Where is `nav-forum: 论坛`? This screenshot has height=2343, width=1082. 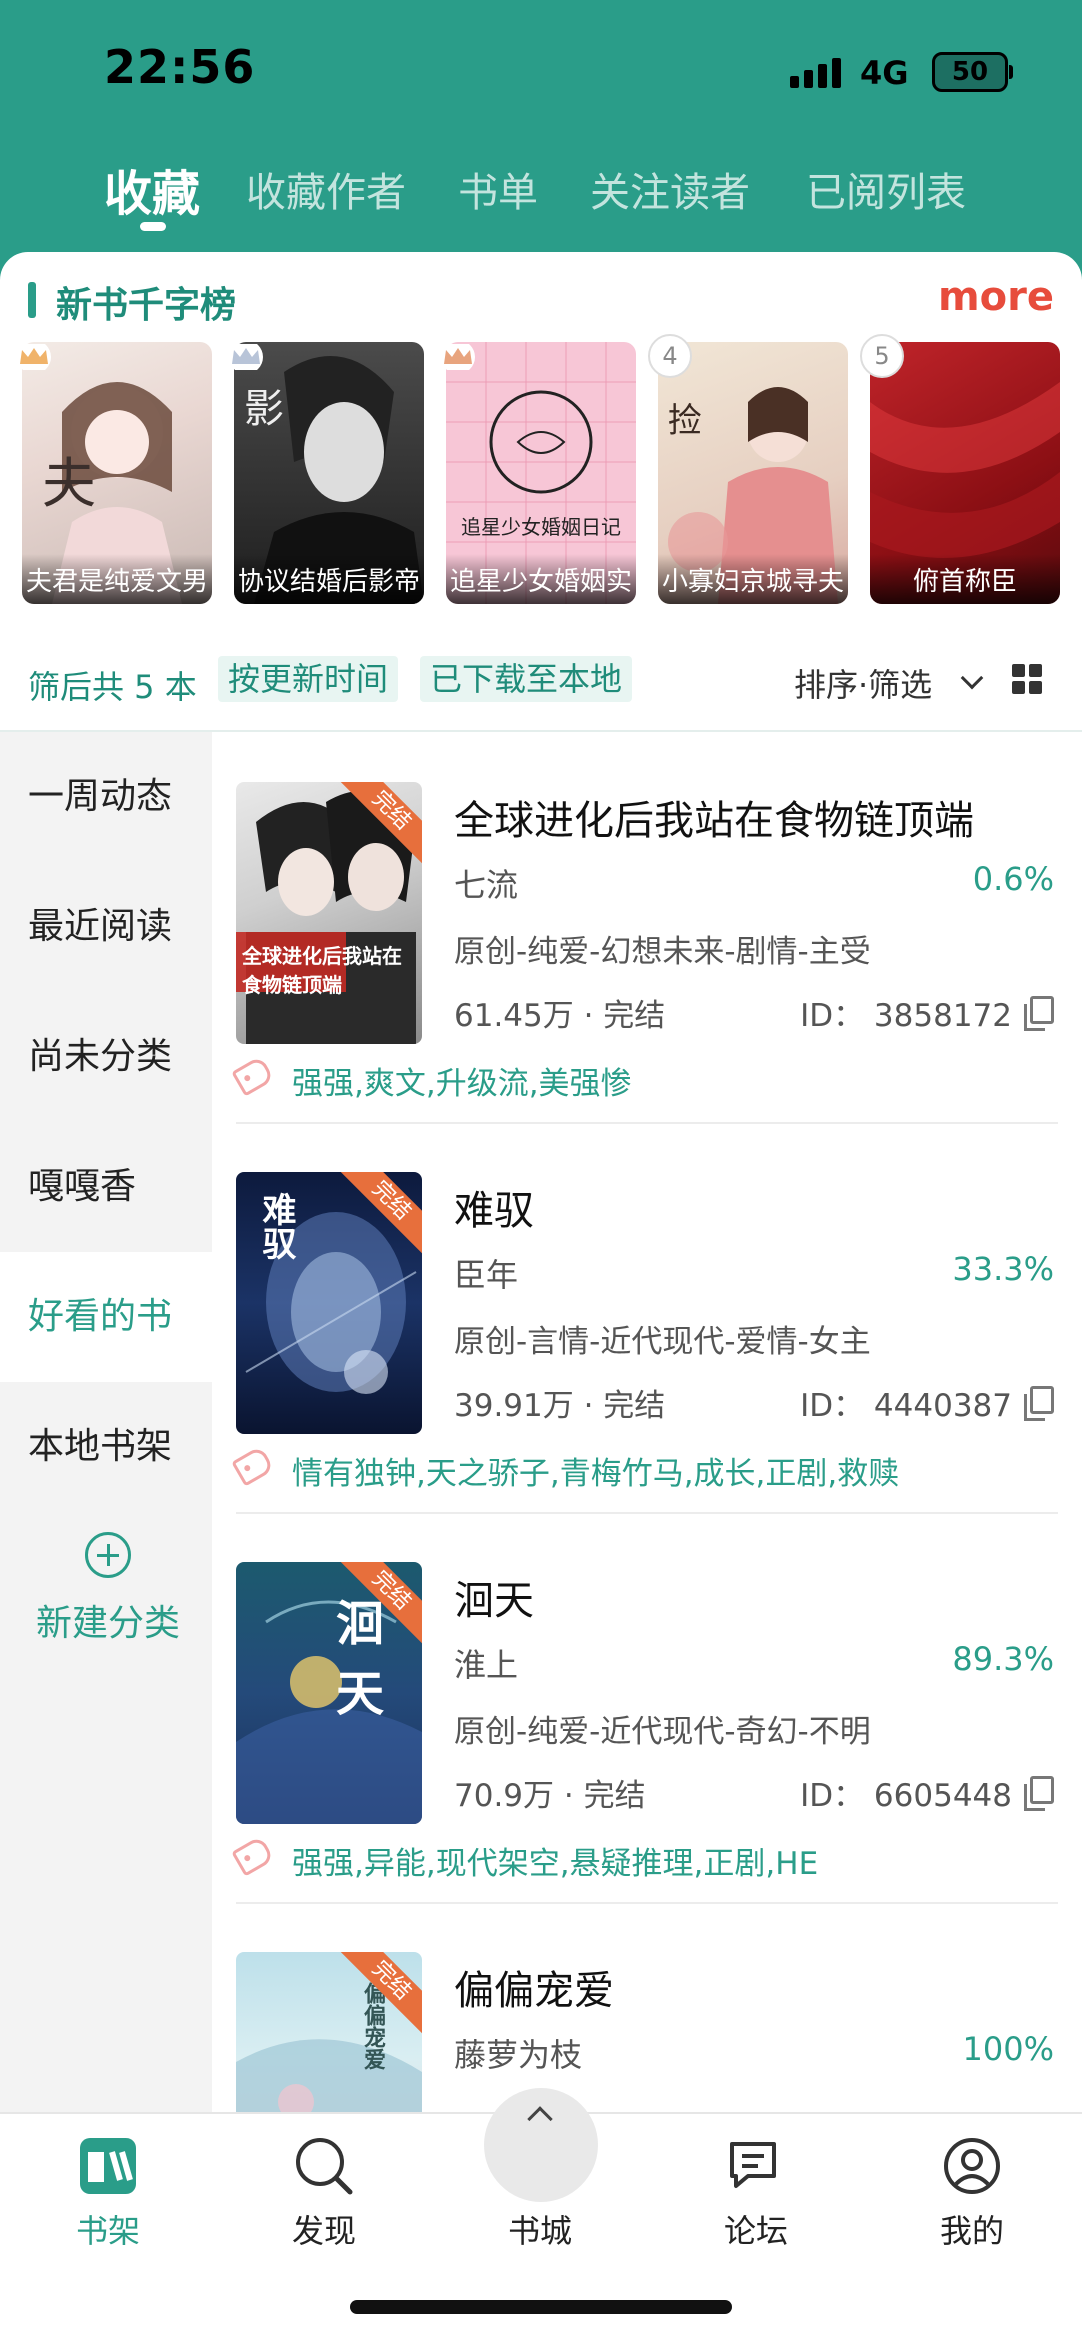
nav-forum: 论坛 is located at coordinates (756, 2183).